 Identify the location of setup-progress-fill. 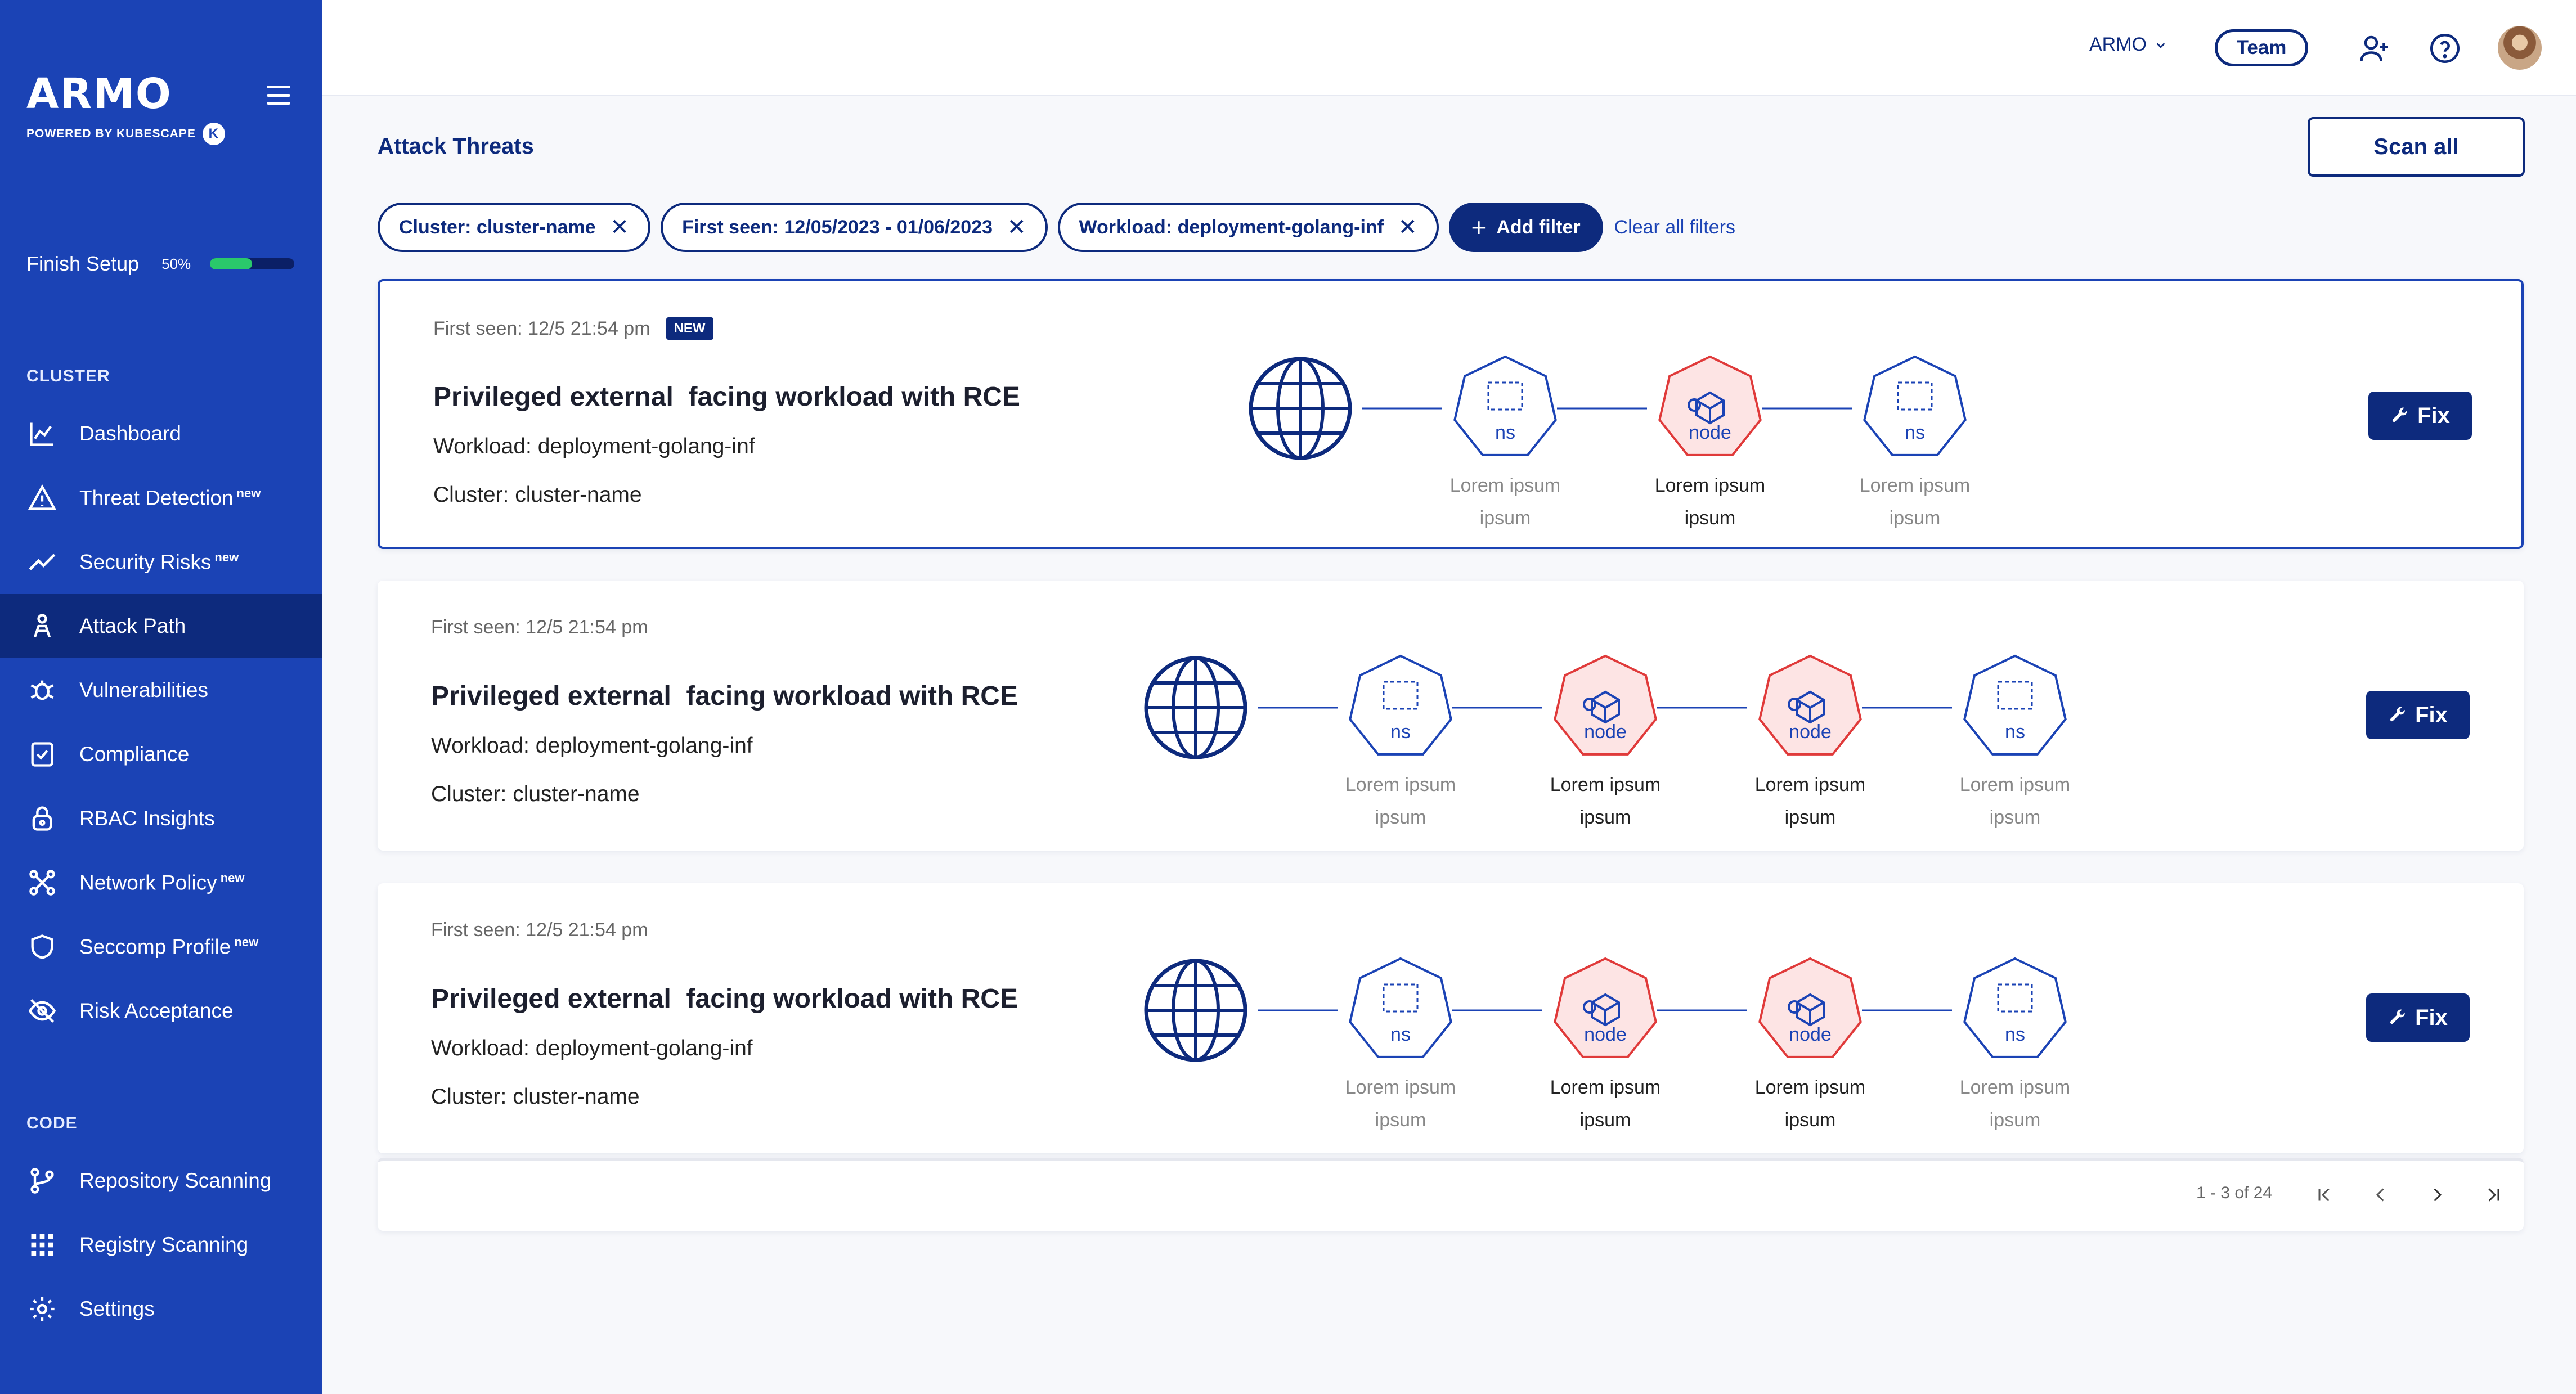
(232, 263).